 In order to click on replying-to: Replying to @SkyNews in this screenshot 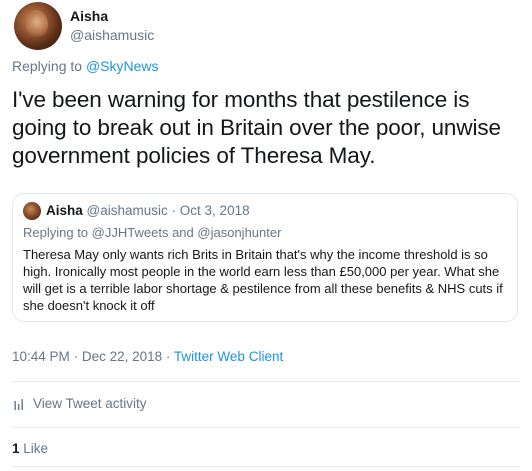, I will do `click(85, 66)`.